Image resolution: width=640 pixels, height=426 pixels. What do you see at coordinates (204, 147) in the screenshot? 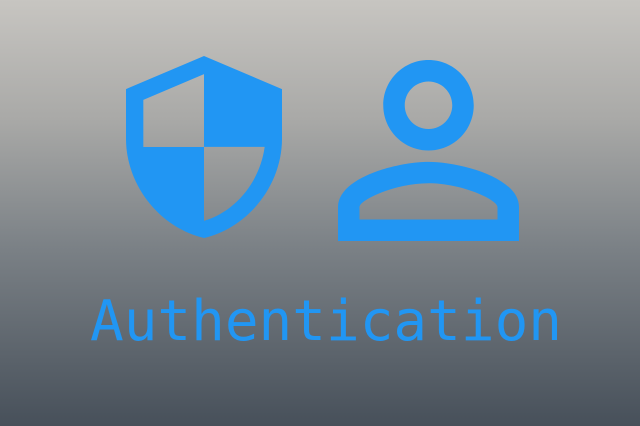
I see `security-shield-icon` at bounding box center [204, 147].